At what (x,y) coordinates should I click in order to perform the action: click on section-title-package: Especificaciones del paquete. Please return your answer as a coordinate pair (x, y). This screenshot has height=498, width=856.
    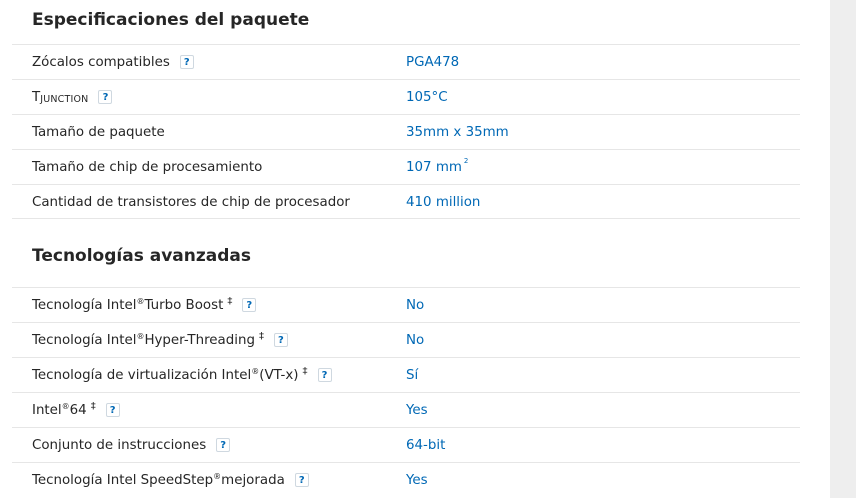
    Looking at the image, I should click on (171, 20).